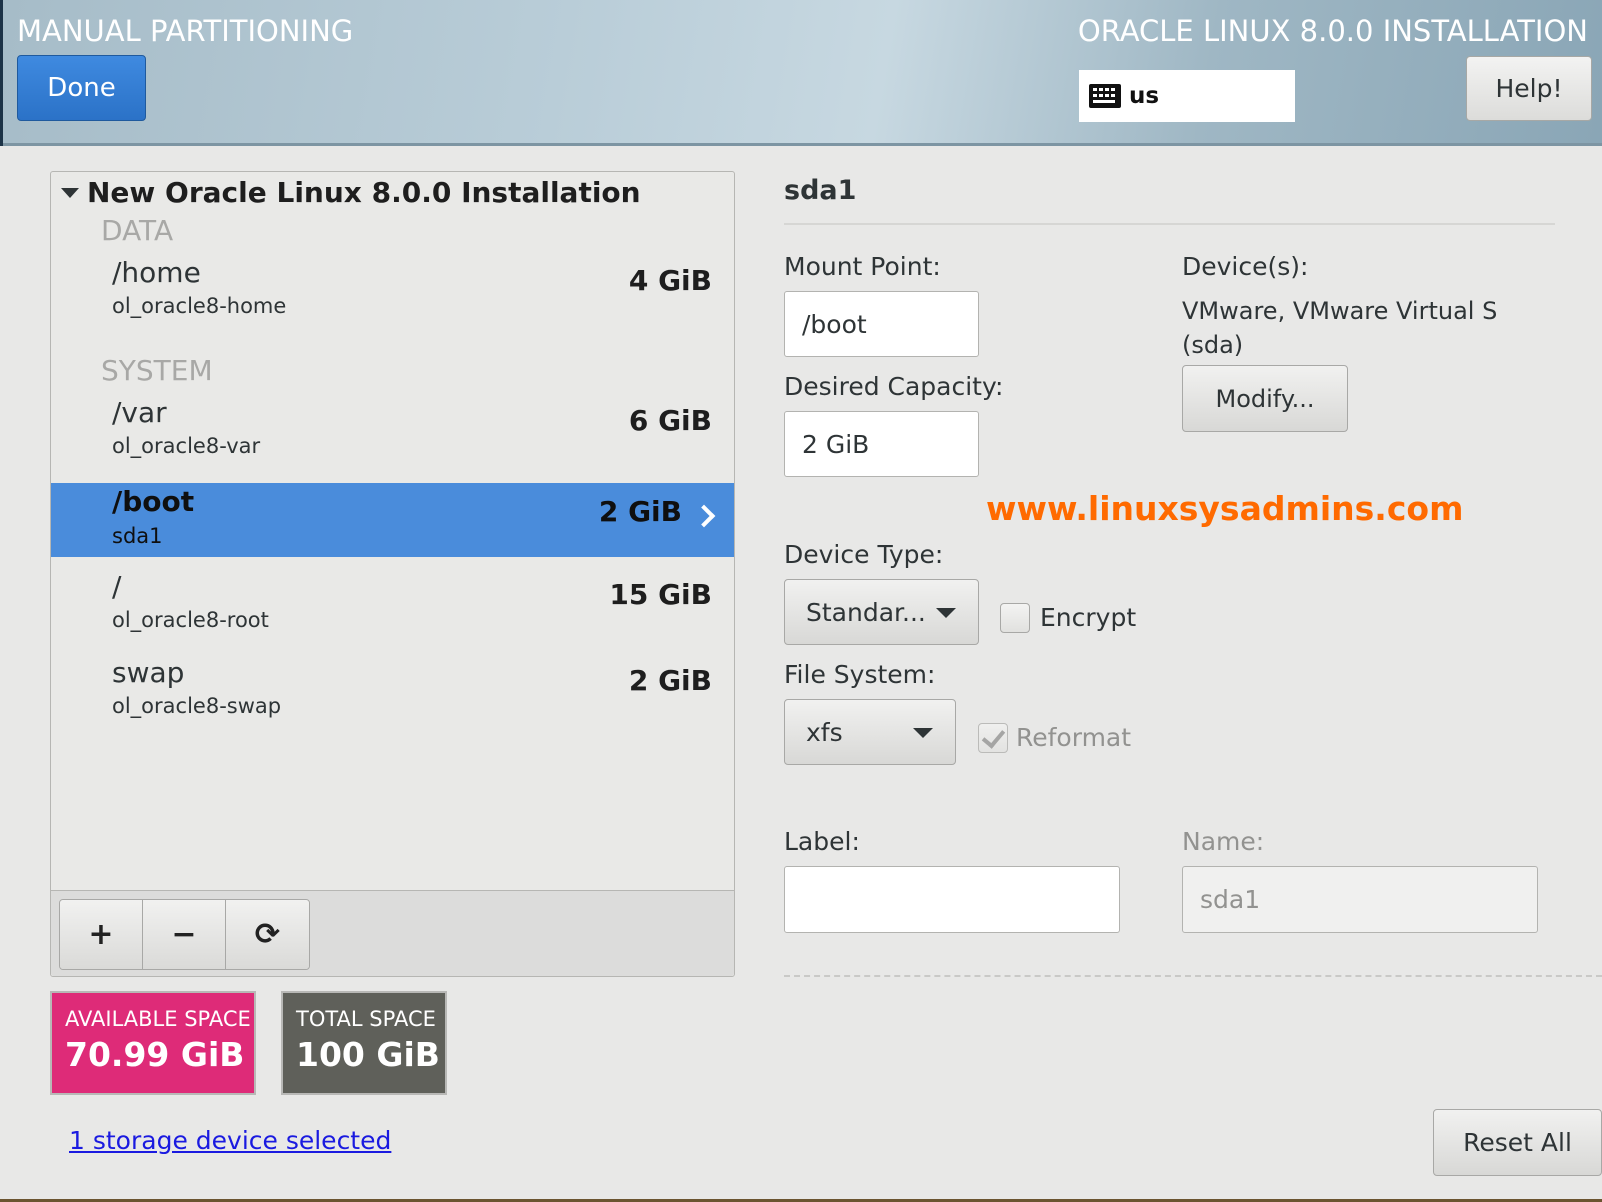 Image resolution: width=1602 pixels, height=1202 pixels. I want to click on page-title: MANUAL PARTITIONING, so click(185, 31).